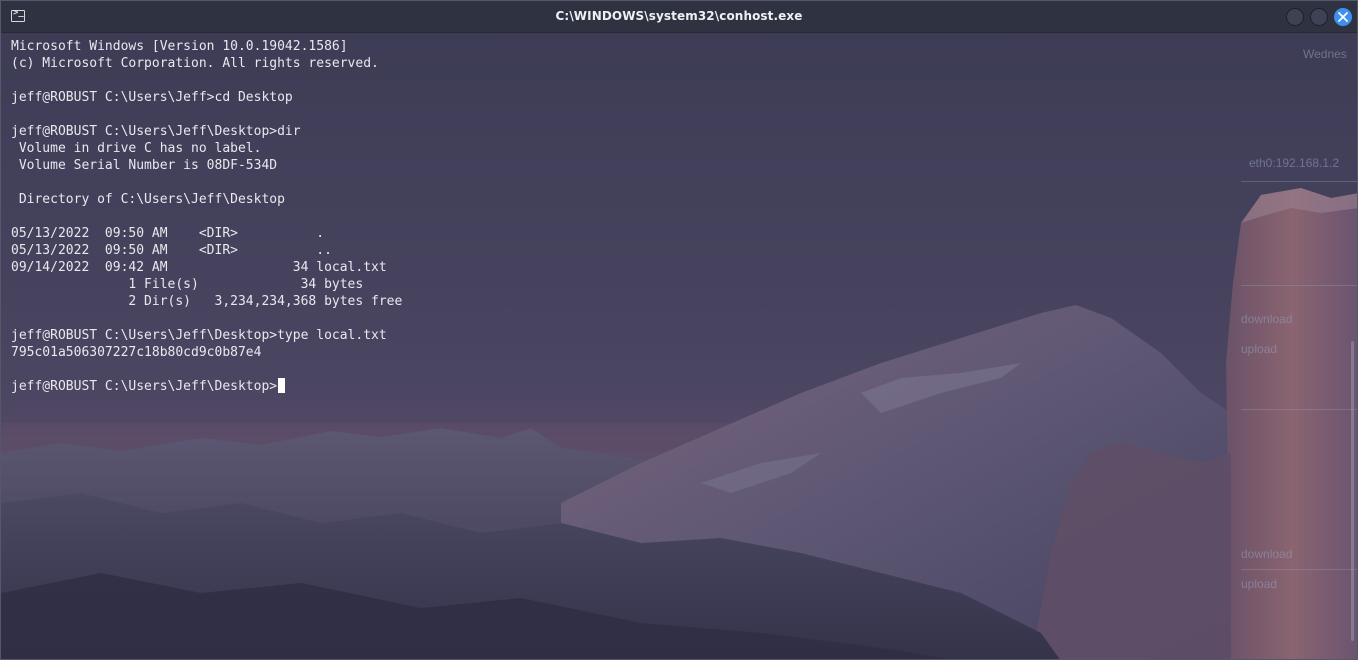  Describe the element at coordinates (199, 267) in the screenshot. I see `console-line: 09/14/2022 09:42 AM 34 local.txt` at that location.